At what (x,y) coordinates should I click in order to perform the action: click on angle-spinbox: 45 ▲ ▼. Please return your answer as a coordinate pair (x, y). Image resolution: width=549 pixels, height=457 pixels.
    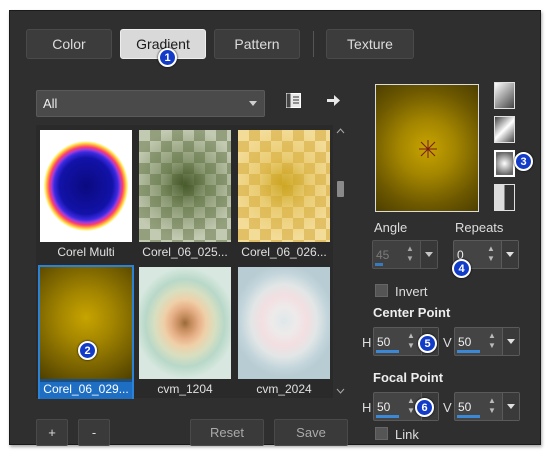
    Looking at the image, I should click on (405, 254).